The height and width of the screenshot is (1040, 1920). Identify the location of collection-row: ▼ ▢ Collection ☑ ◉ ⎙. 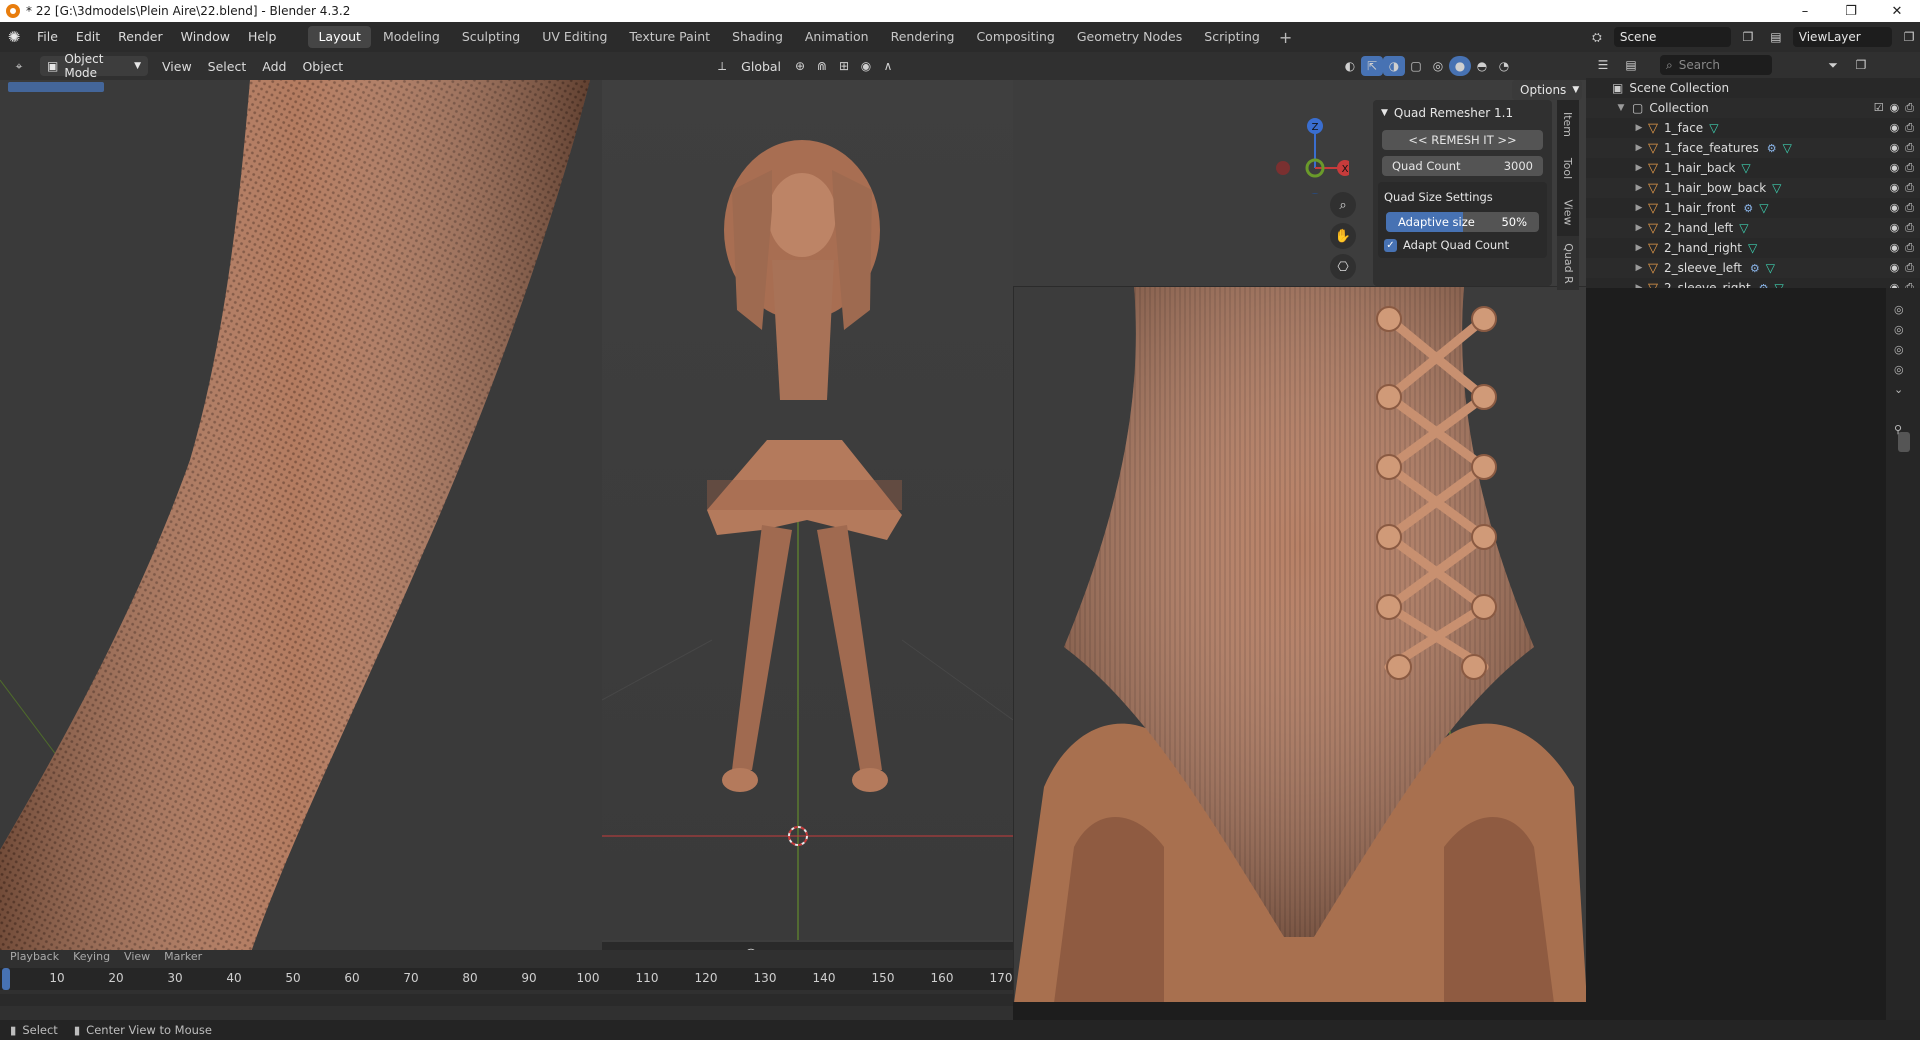
(1753, 108).